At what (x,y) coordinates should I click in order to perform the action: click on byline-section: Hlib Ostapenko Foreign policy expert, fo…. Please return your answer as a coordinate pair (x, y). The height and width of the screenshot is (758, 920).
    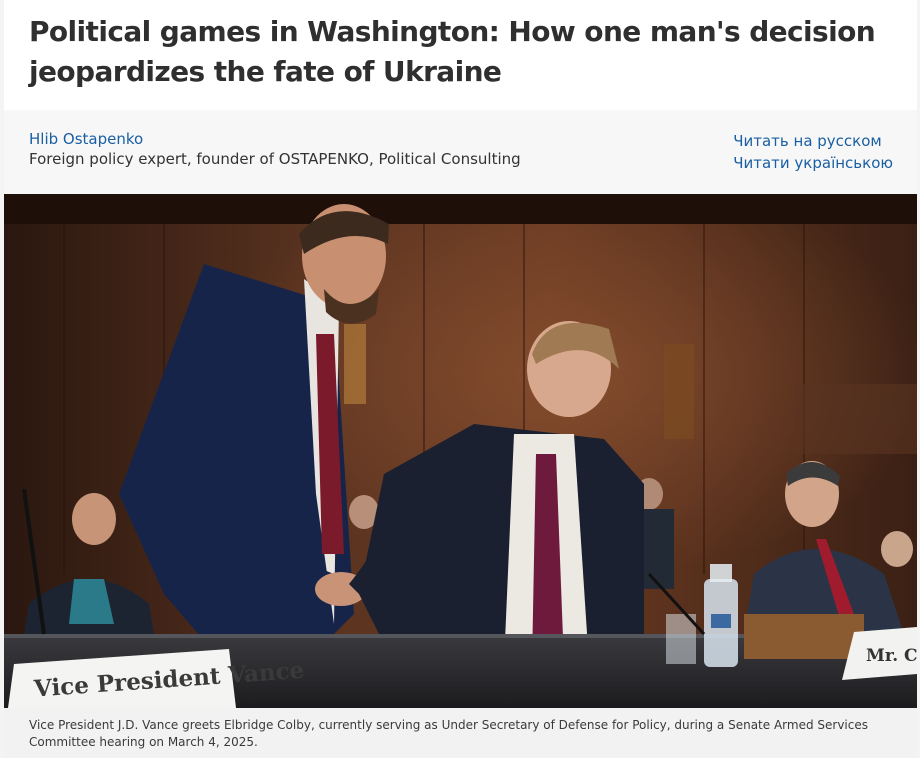
    Looking at the image, I should click on (460, 152).